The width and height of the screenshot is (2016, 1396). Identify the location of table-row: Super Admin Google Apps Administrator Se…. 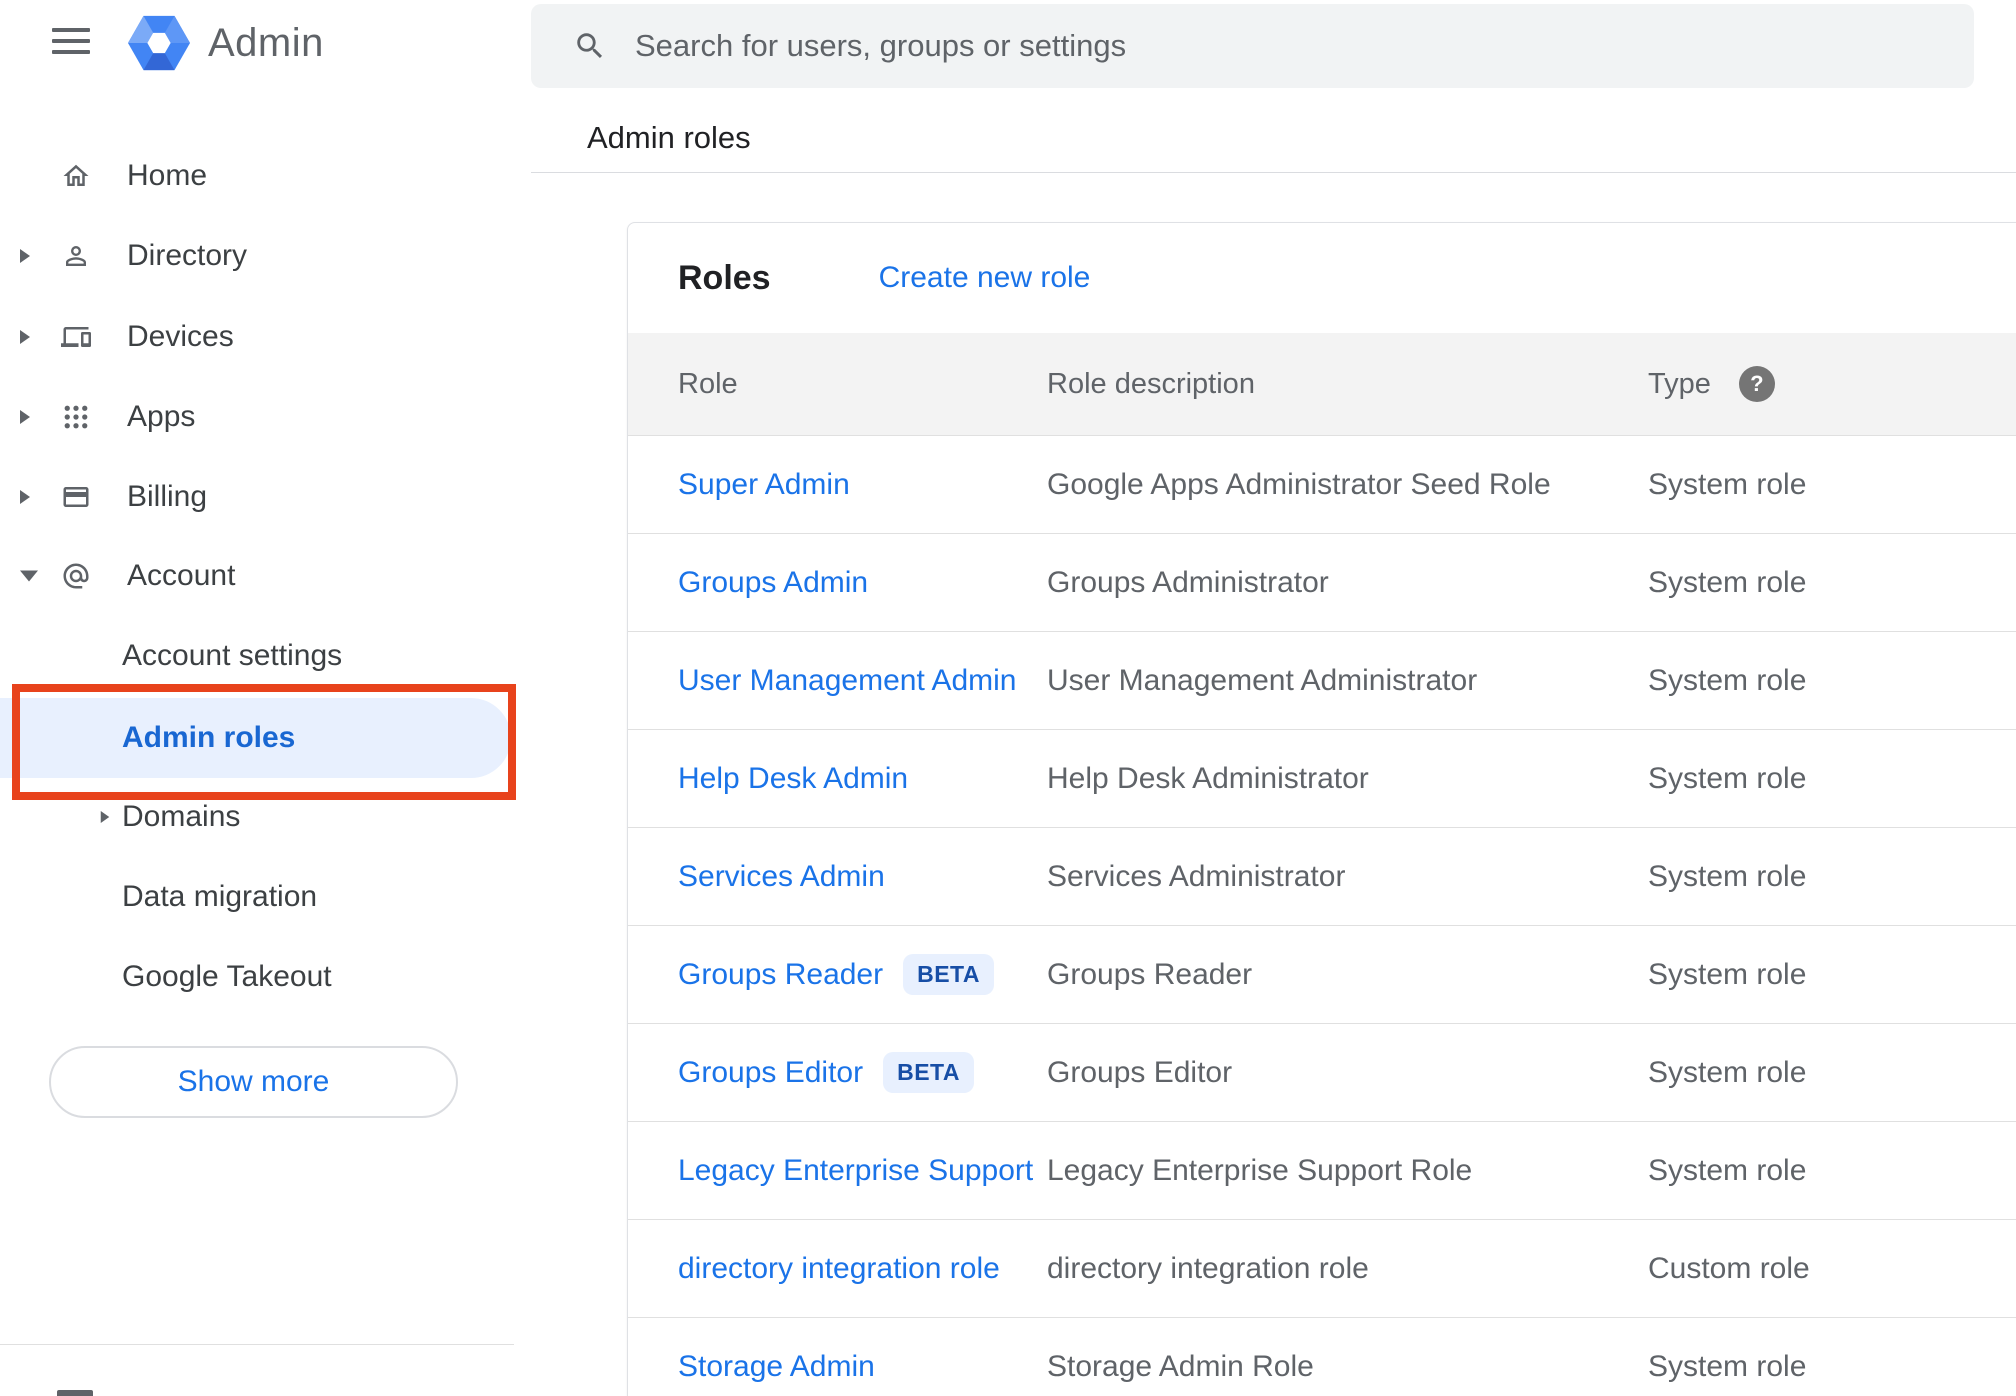
(1322, 485).